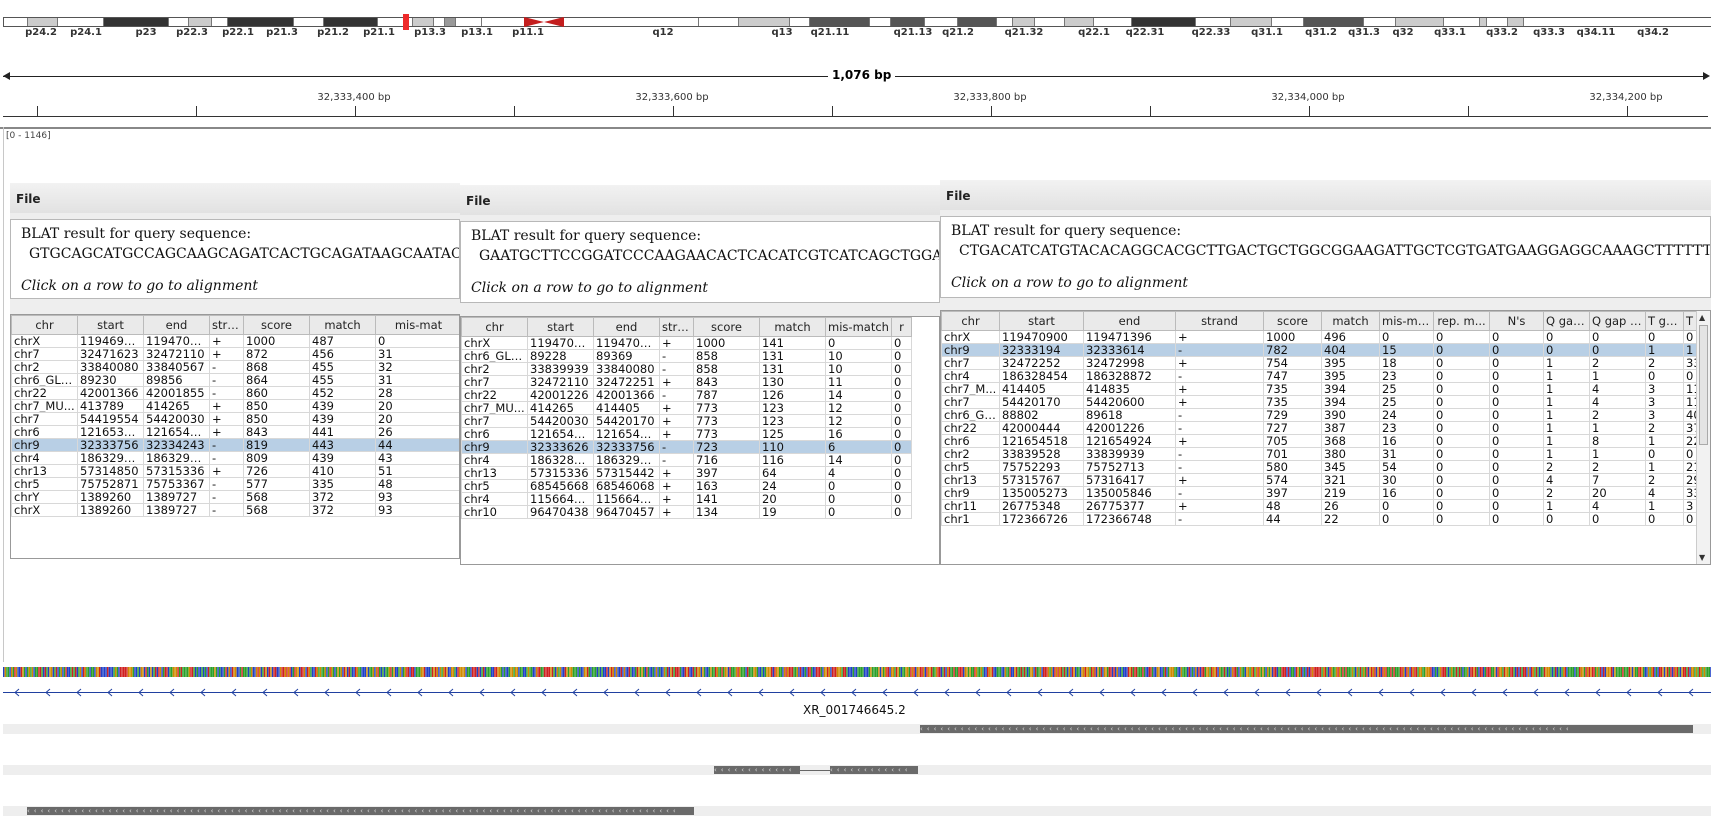  Describe the element at coordinates (1325, 454) in the screenshot. I see `table-row: chr2 33839528 33839939-701 380 31 0 0 1 1 0 0` at that location.